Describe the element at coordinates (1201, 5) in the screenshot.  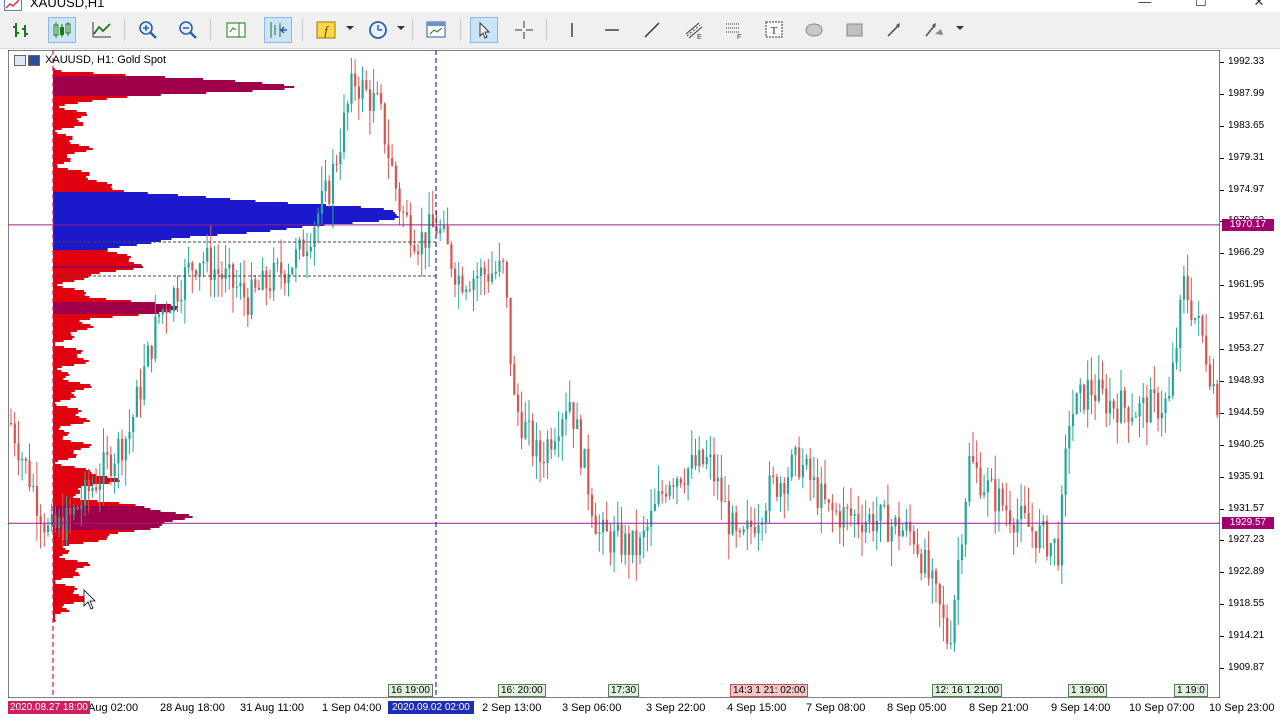
I see `maximize-button: ☐` at that location.